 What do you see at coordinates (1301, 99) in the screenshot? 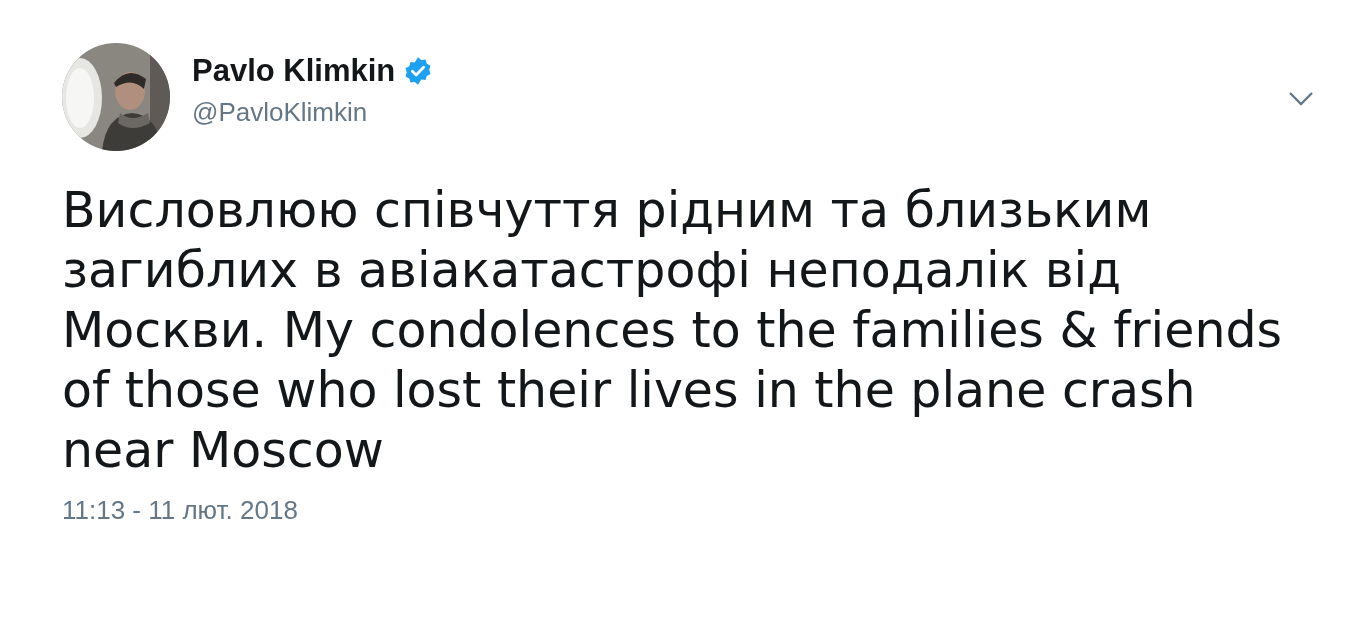
I see `chevron-down-icon` at bounding box center [1301, 99].